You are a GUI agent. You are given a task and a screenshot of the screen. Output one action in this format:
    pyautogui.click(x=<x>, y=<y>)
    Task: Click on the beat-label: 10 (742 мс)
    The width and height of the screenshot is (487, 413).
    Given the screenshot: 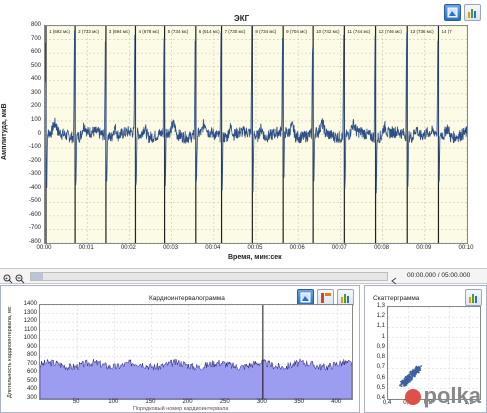 What is the action you would take?
    pyautogui.click(x=328, y=31)
    